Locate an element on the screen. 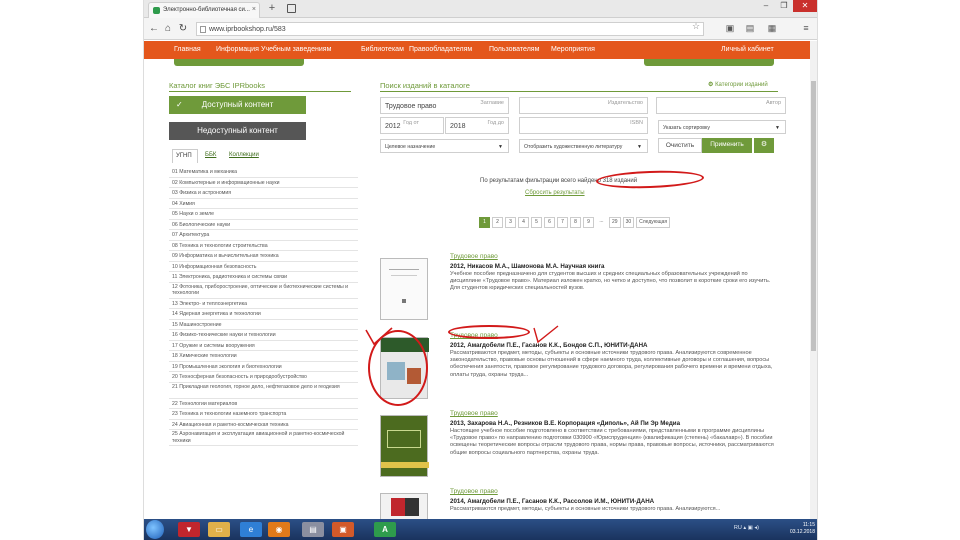  page-button: 4 is located at coordinates (523, 222).